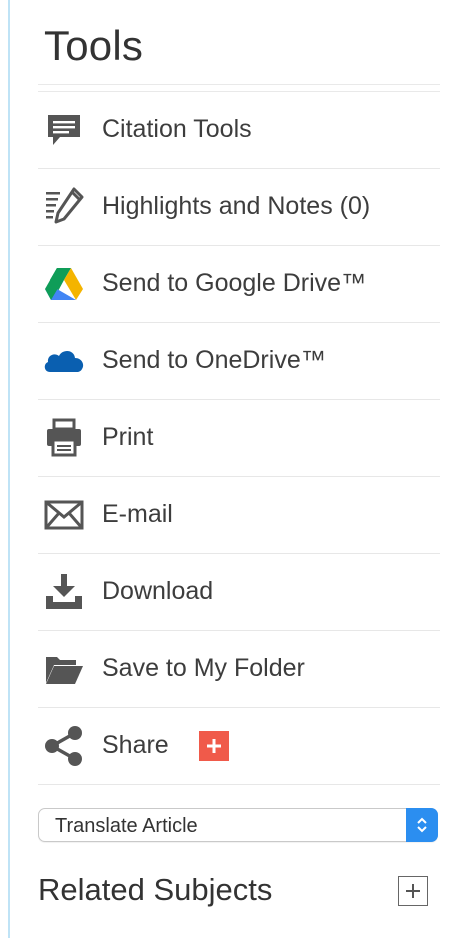 The width and height of the screenshot is (453, 938). I want to click on tool-download: Download, so click(239, 592).